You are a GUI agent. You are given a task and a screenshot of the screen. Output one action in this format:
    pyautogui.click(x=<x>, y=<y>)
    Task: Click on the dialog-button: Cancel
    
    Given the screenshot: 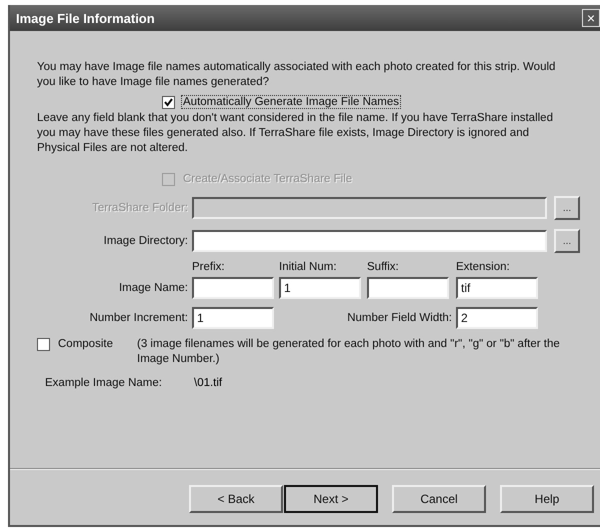 What is the action you would take?
    pyautogui.click(x=439, y=499)
    